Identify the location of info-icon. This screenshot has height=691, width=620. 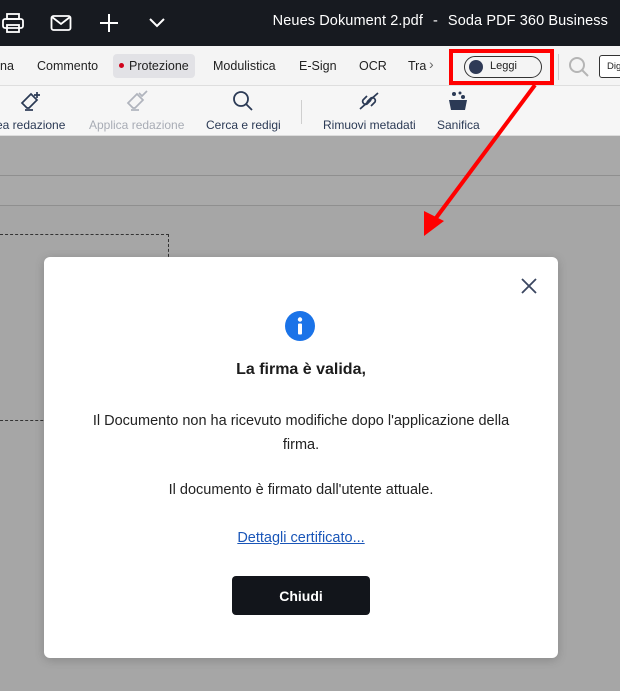
(300, 326).